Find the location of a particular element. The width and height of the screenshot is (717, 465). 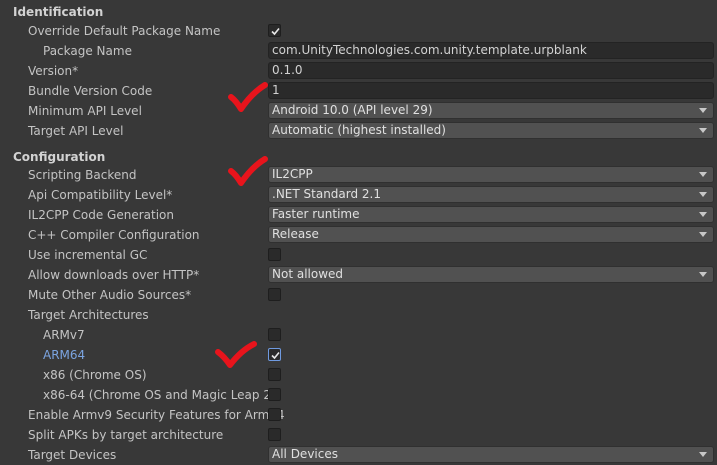

x86-checkbox is located at coordinates (274, 374).